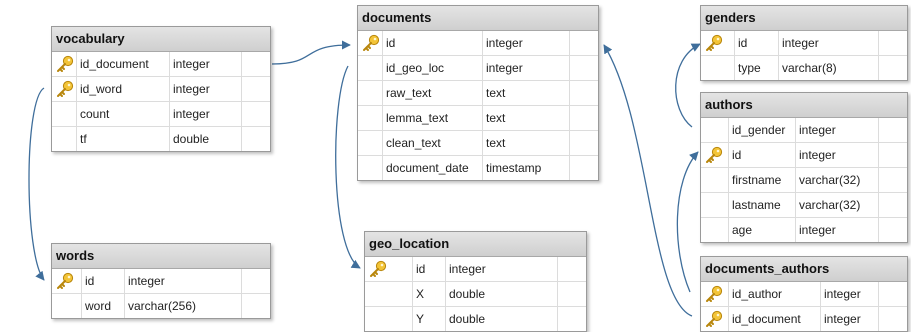  I want to click on table-title: words, so click(161, 256).